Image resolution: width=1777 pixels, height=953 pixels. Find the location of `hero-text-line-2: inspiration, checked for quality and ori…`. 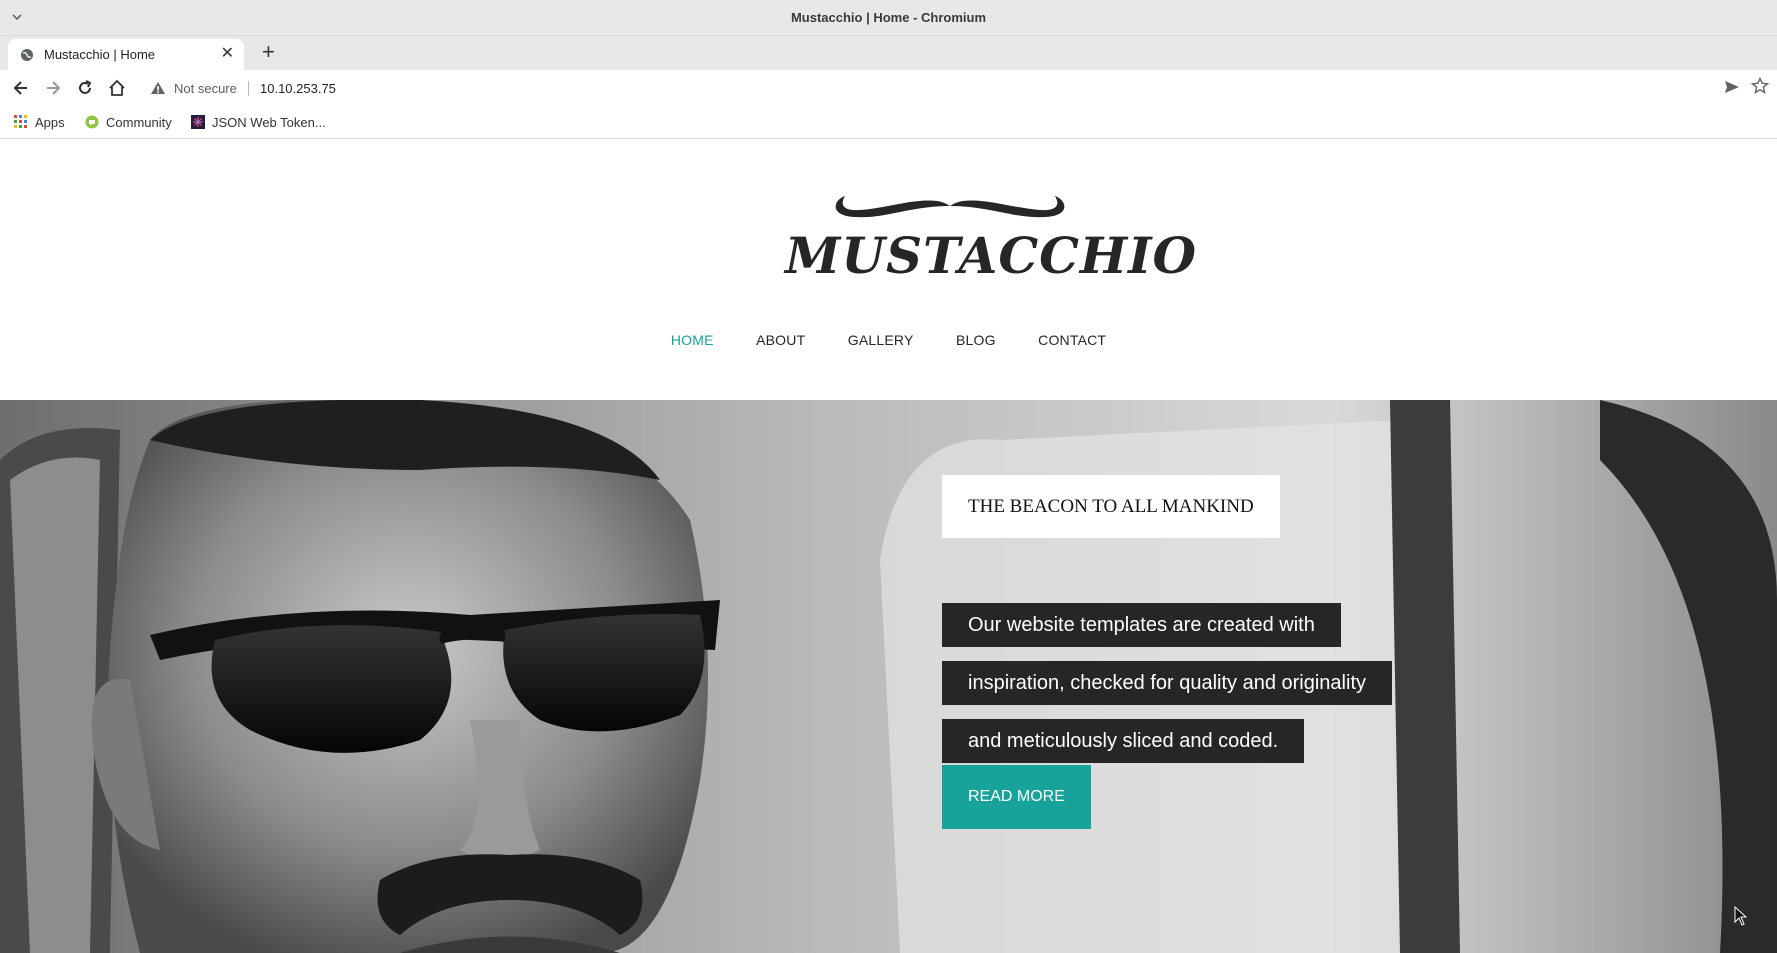

hero-text-line-2: inspiration, checked for quality and ori… is located at coordinates (1167, 683).